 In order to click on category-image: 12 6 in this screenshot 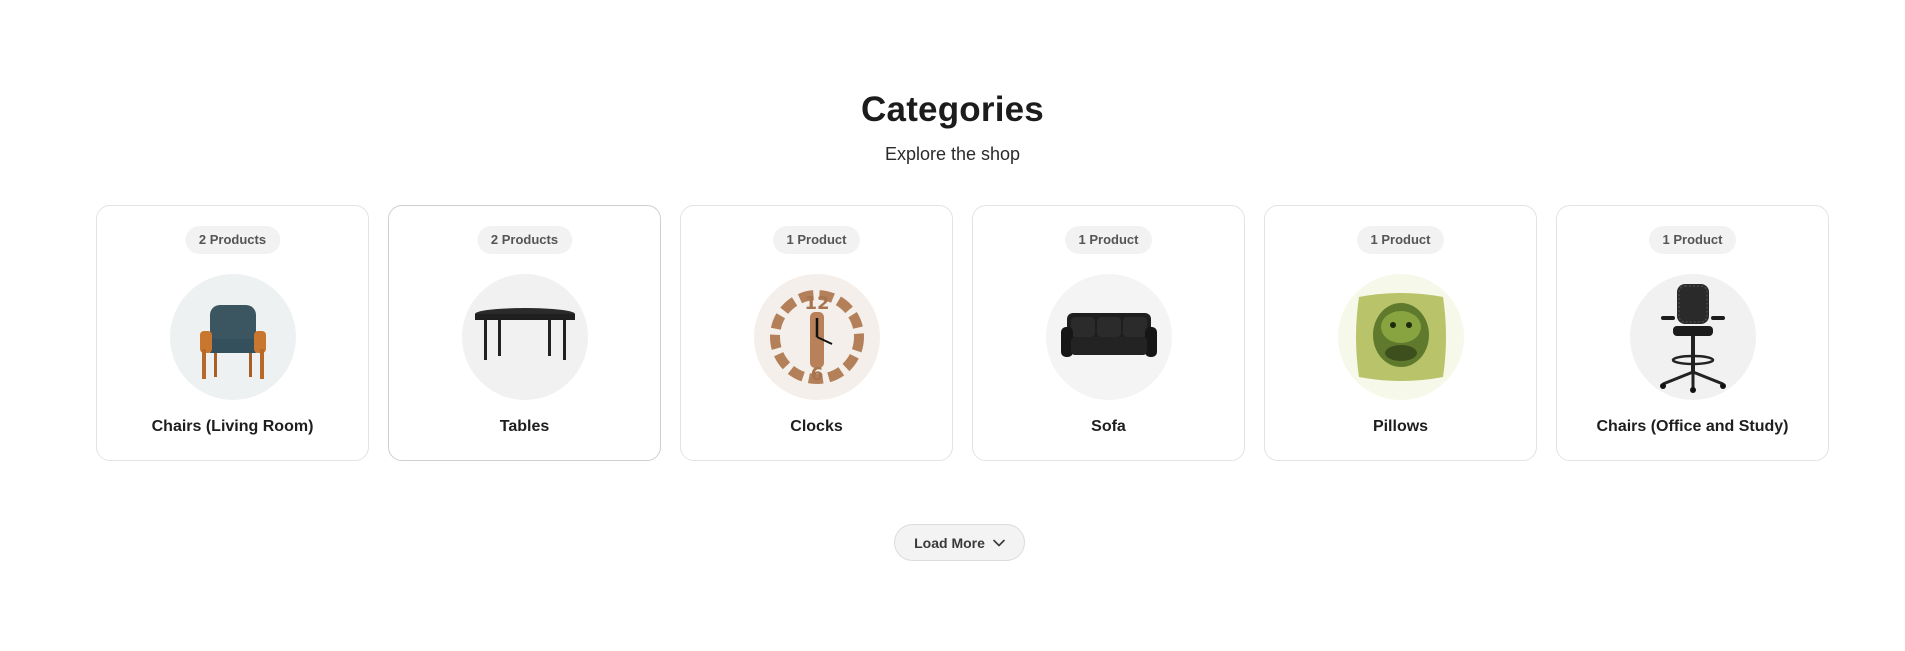, I will do `click(816, 337)`.